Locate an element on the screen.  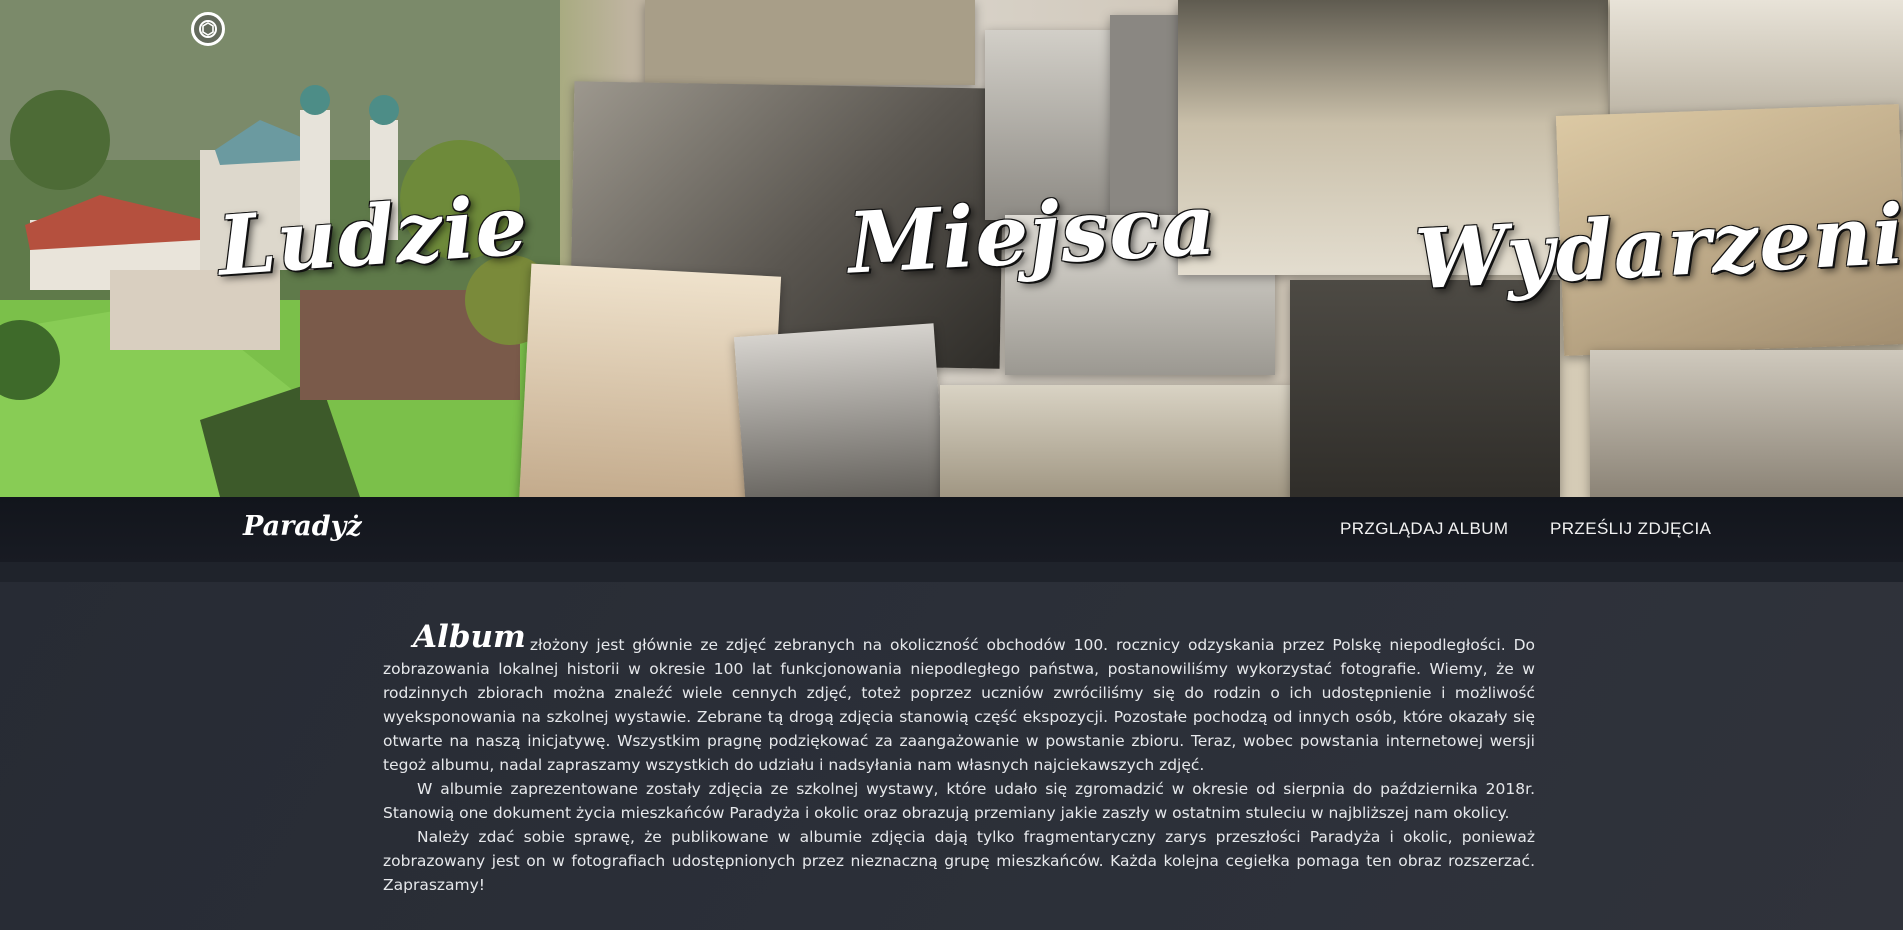
vintage-photo-group is located at coordinates (810, 42).